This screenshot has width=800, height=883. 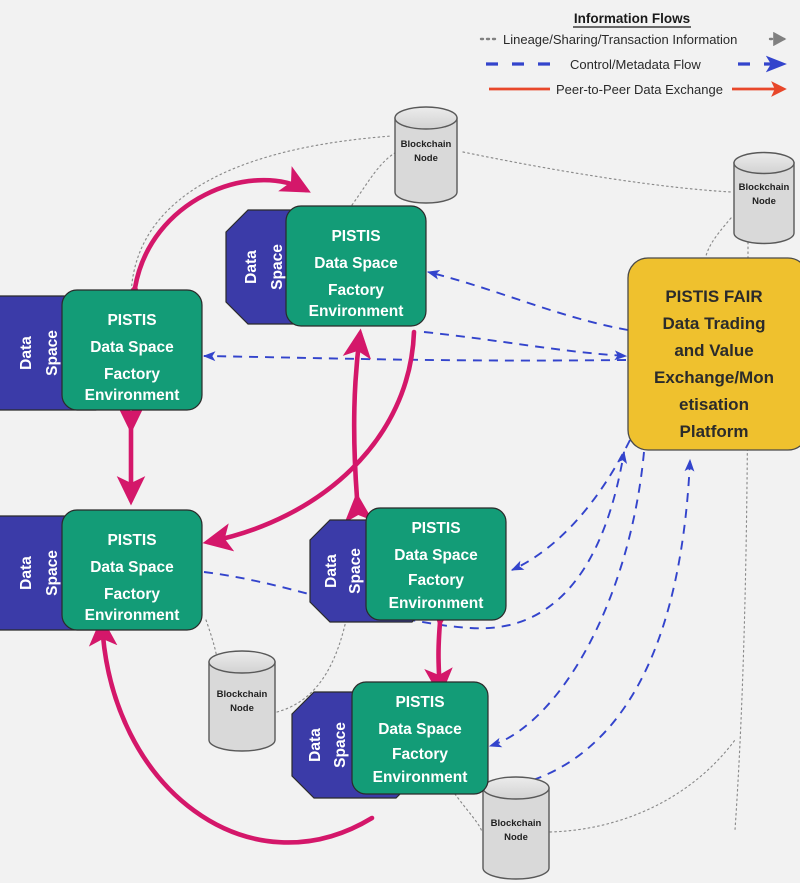 What do you see at coordinates (714, 404) in the screenshot?
I see `fair-title-line5: etisation` at bounding box center [714, 404].